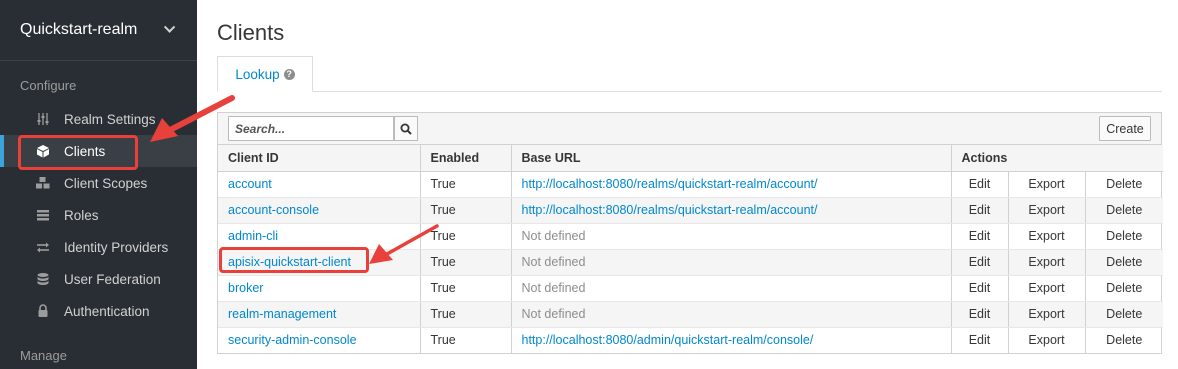 This screenshot has height=369, width=1178. I want to click on search-button, so click(406, 128).